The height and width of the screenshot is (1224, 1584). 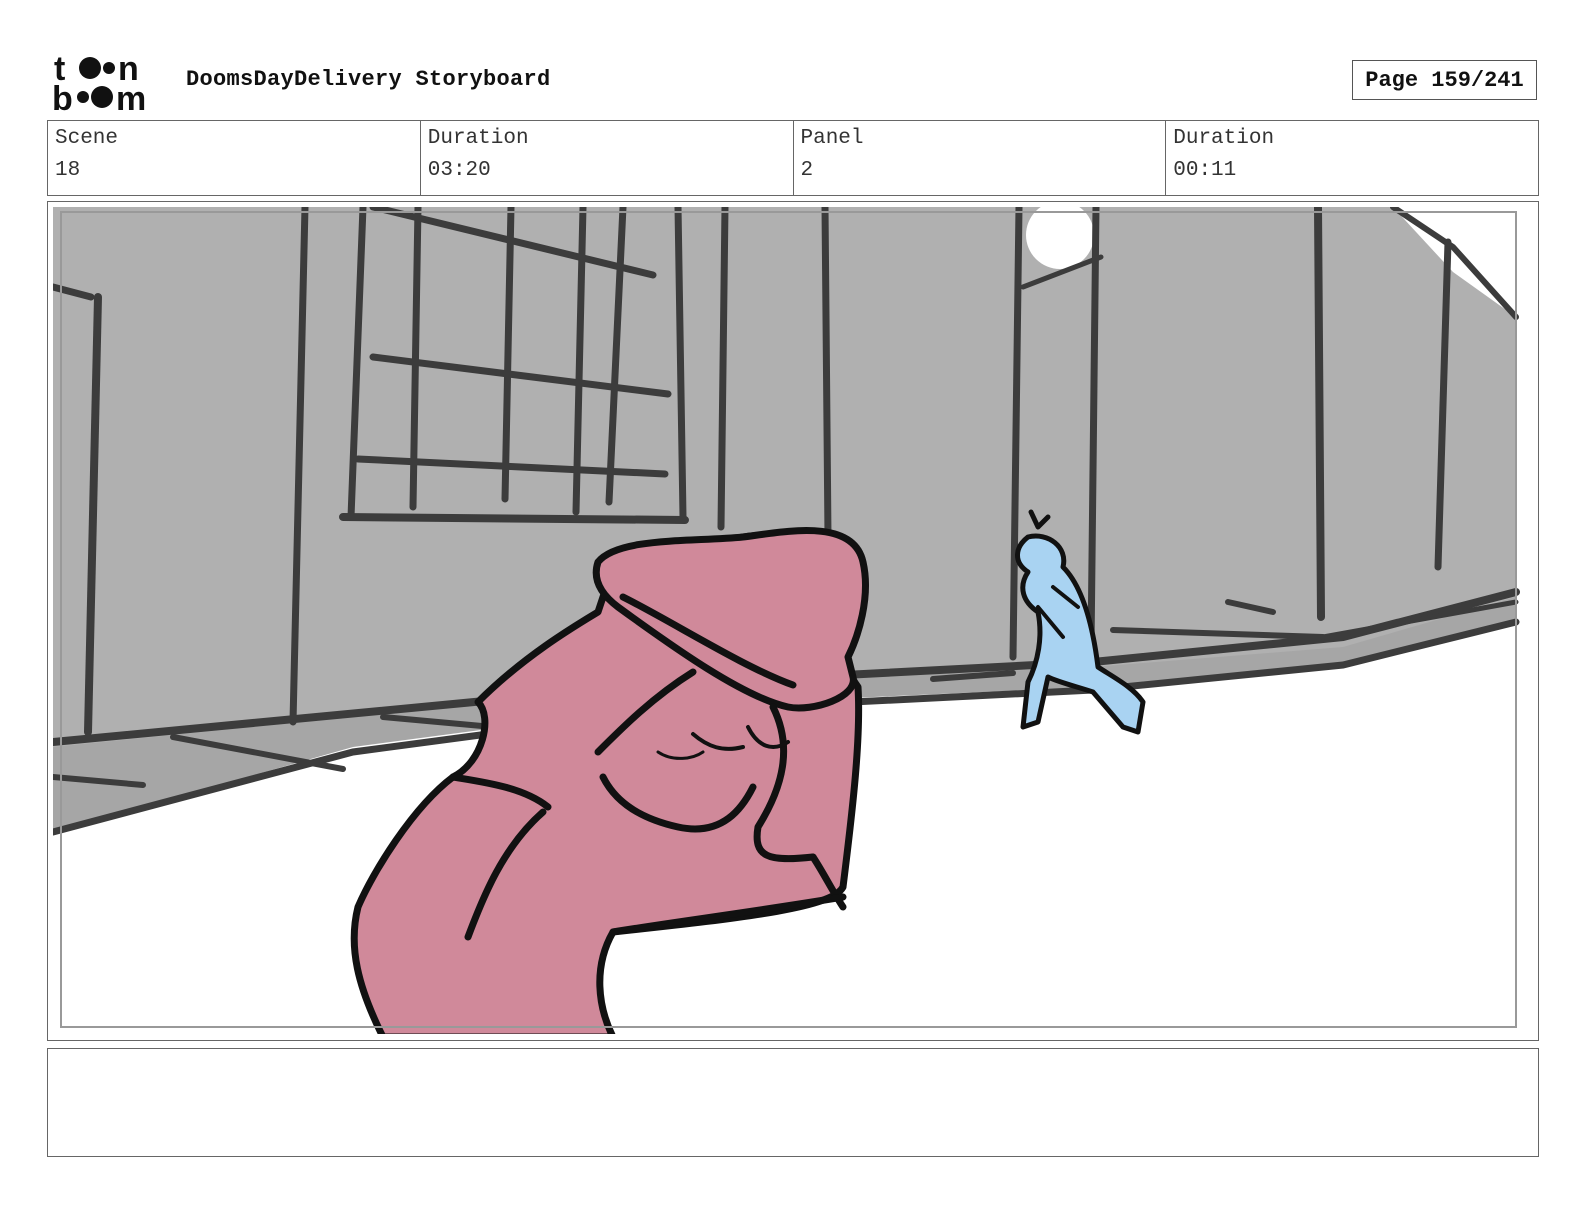 What do you see at coordinates (459, 170) in the screenshot?
I see `scene-duration-value: 03:20` at bounding box center [459, 170].